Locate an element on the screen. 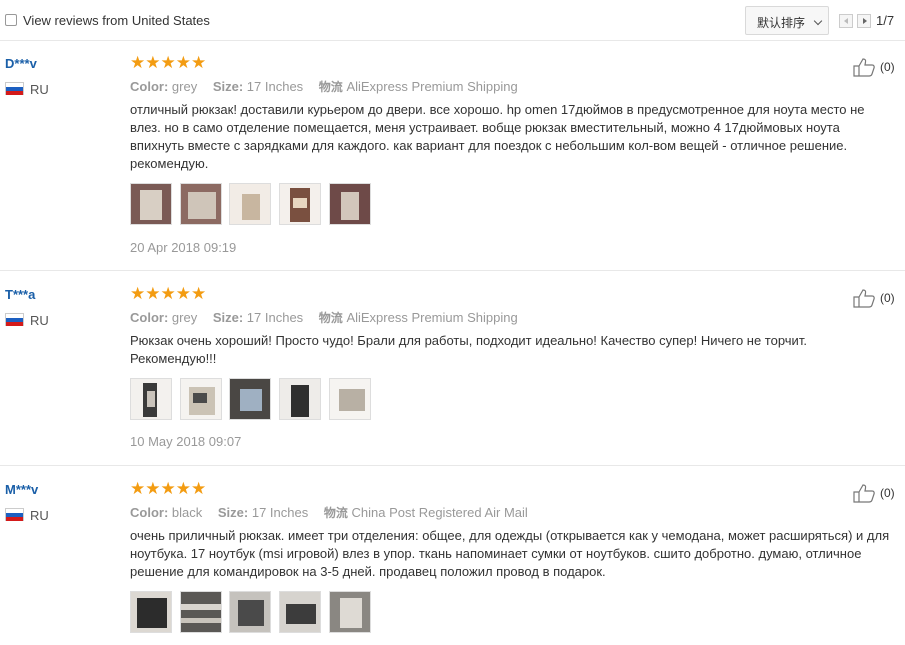 The width and height of the screenshot is (905, 645). shipping-value: China Post Registered Air Mail is located at coordinates (439, 512).